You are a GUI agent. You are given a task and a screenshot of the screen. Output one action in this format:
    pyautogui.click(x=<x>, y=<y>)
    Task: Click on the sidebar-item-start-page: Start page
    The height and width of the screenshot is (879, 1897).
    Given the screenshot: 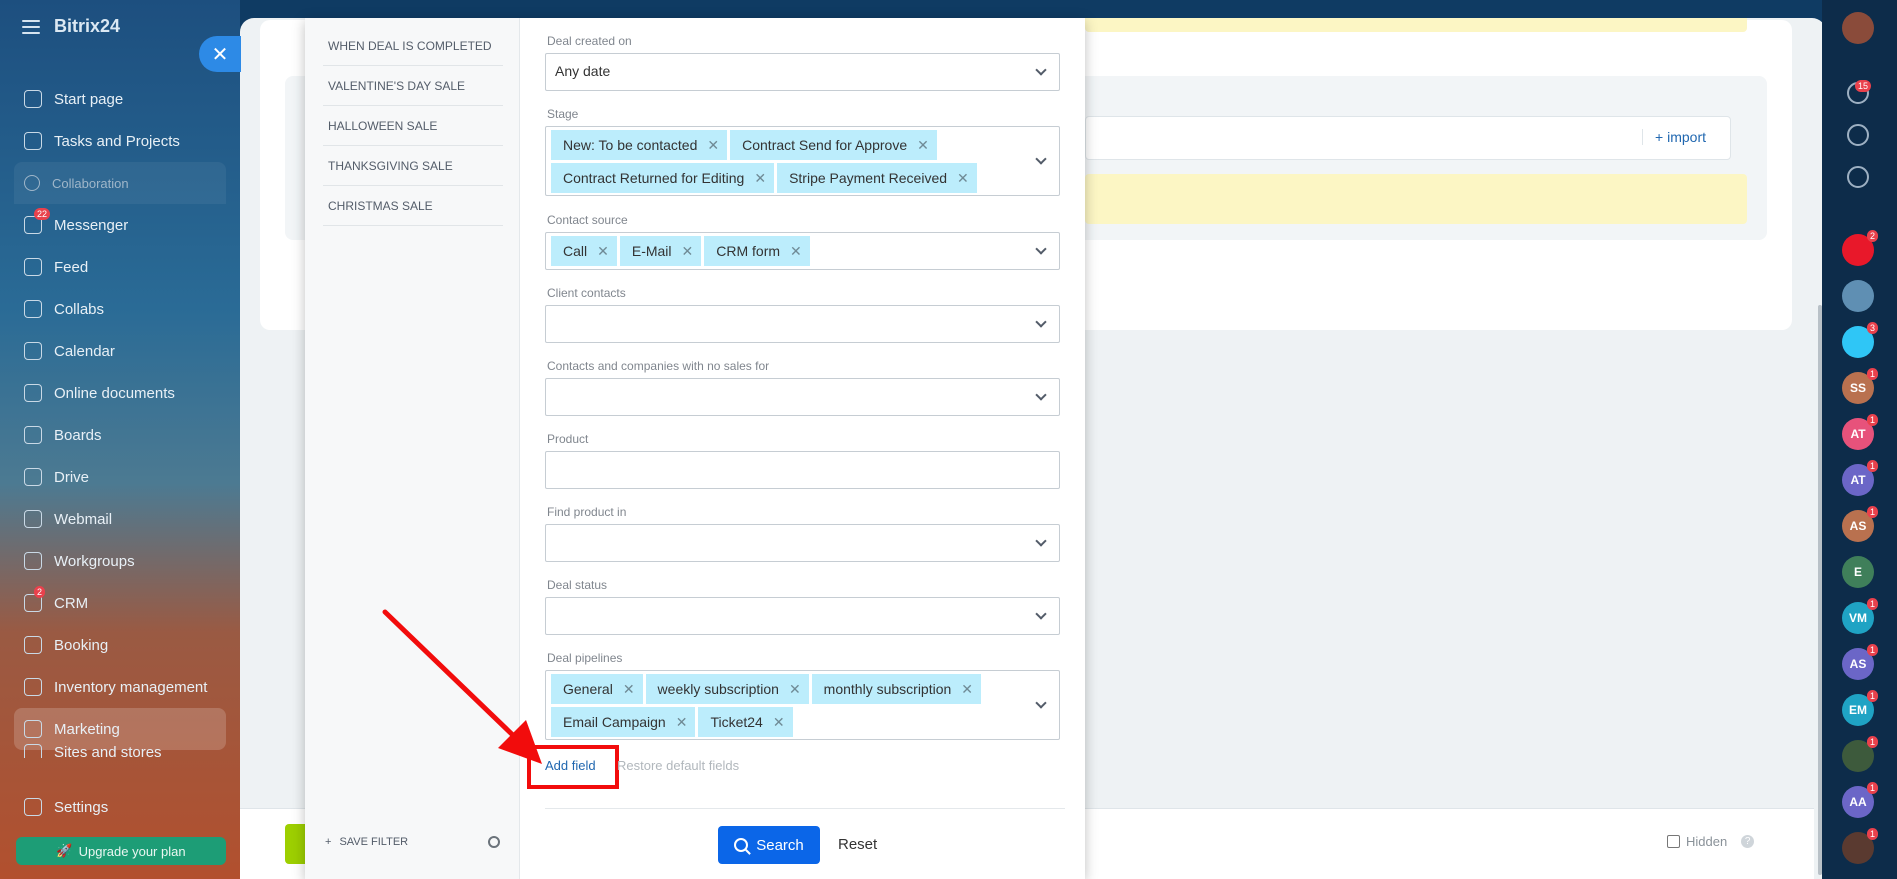 What is the action you would take?
    pyautogui.click(x=120, y=99)
    